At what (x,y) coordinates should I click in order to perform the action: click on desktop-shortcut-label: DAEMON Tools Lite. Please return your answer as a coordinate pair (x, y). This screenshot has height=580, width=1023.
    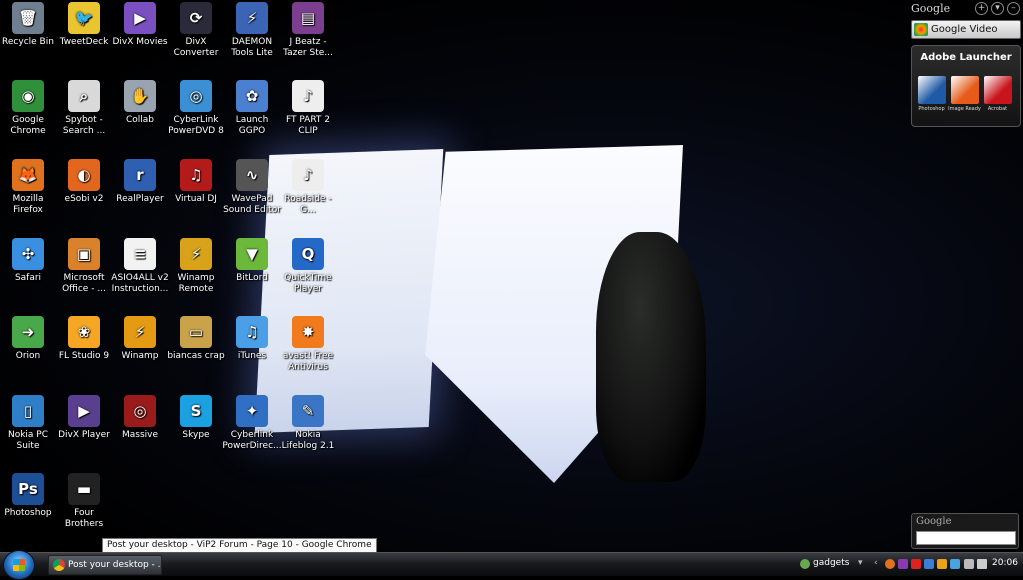
    Looking at the image, I should click on (252, 47).